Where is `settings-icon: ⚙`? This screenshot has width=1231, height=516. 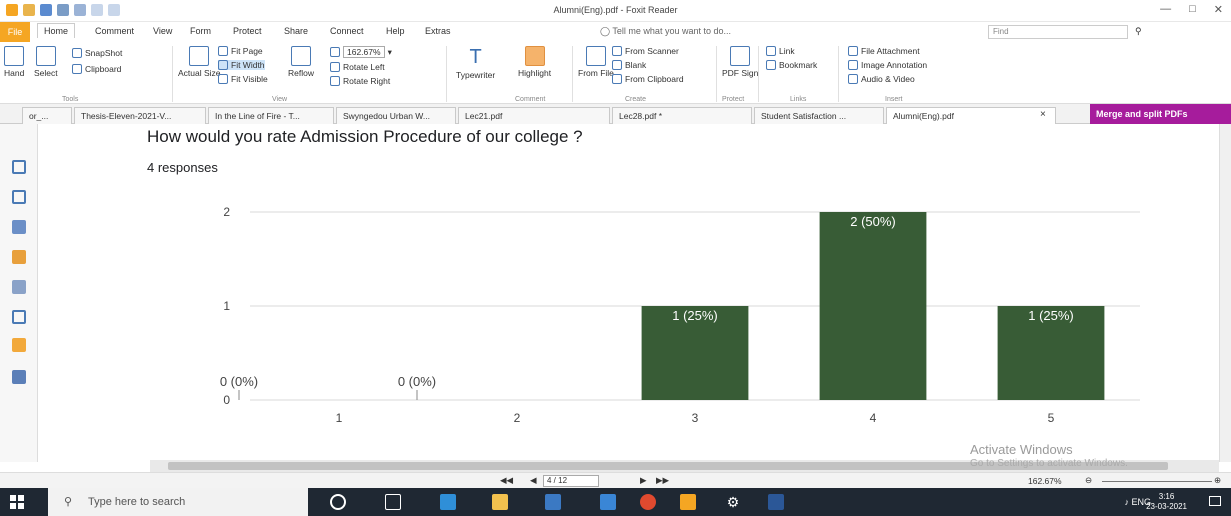 settings-icon: ⚙ is located at coordinates (733, 502).